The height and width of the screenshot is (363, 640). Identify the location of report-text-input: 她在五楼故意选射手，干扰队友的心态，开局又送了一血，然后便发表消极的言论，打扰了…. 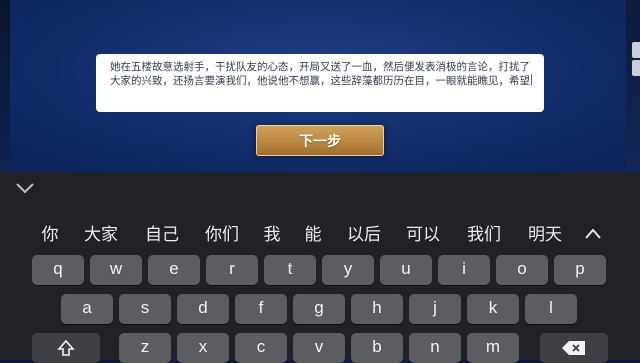
(320, 83).